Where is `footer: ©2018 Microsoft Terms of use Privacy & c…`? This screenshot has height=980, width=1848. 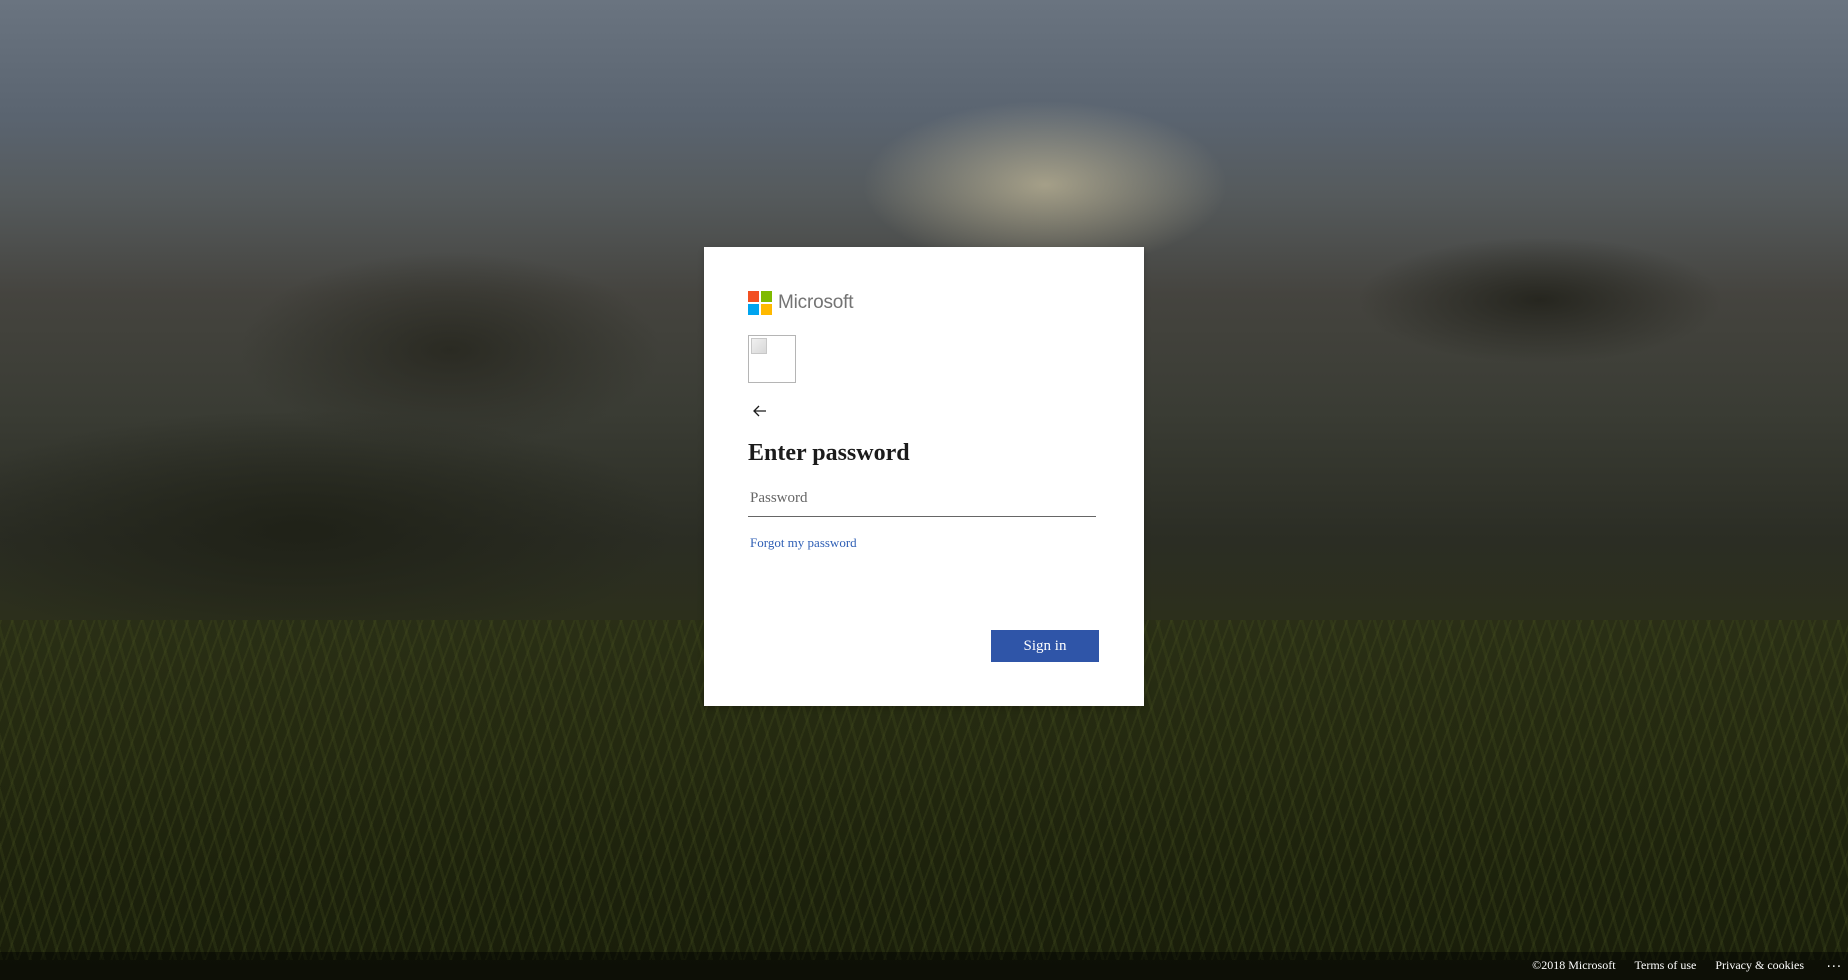
footer: ©2018 Microsoft Terms of use Privacy & c… is located at coordinates (924, 966).